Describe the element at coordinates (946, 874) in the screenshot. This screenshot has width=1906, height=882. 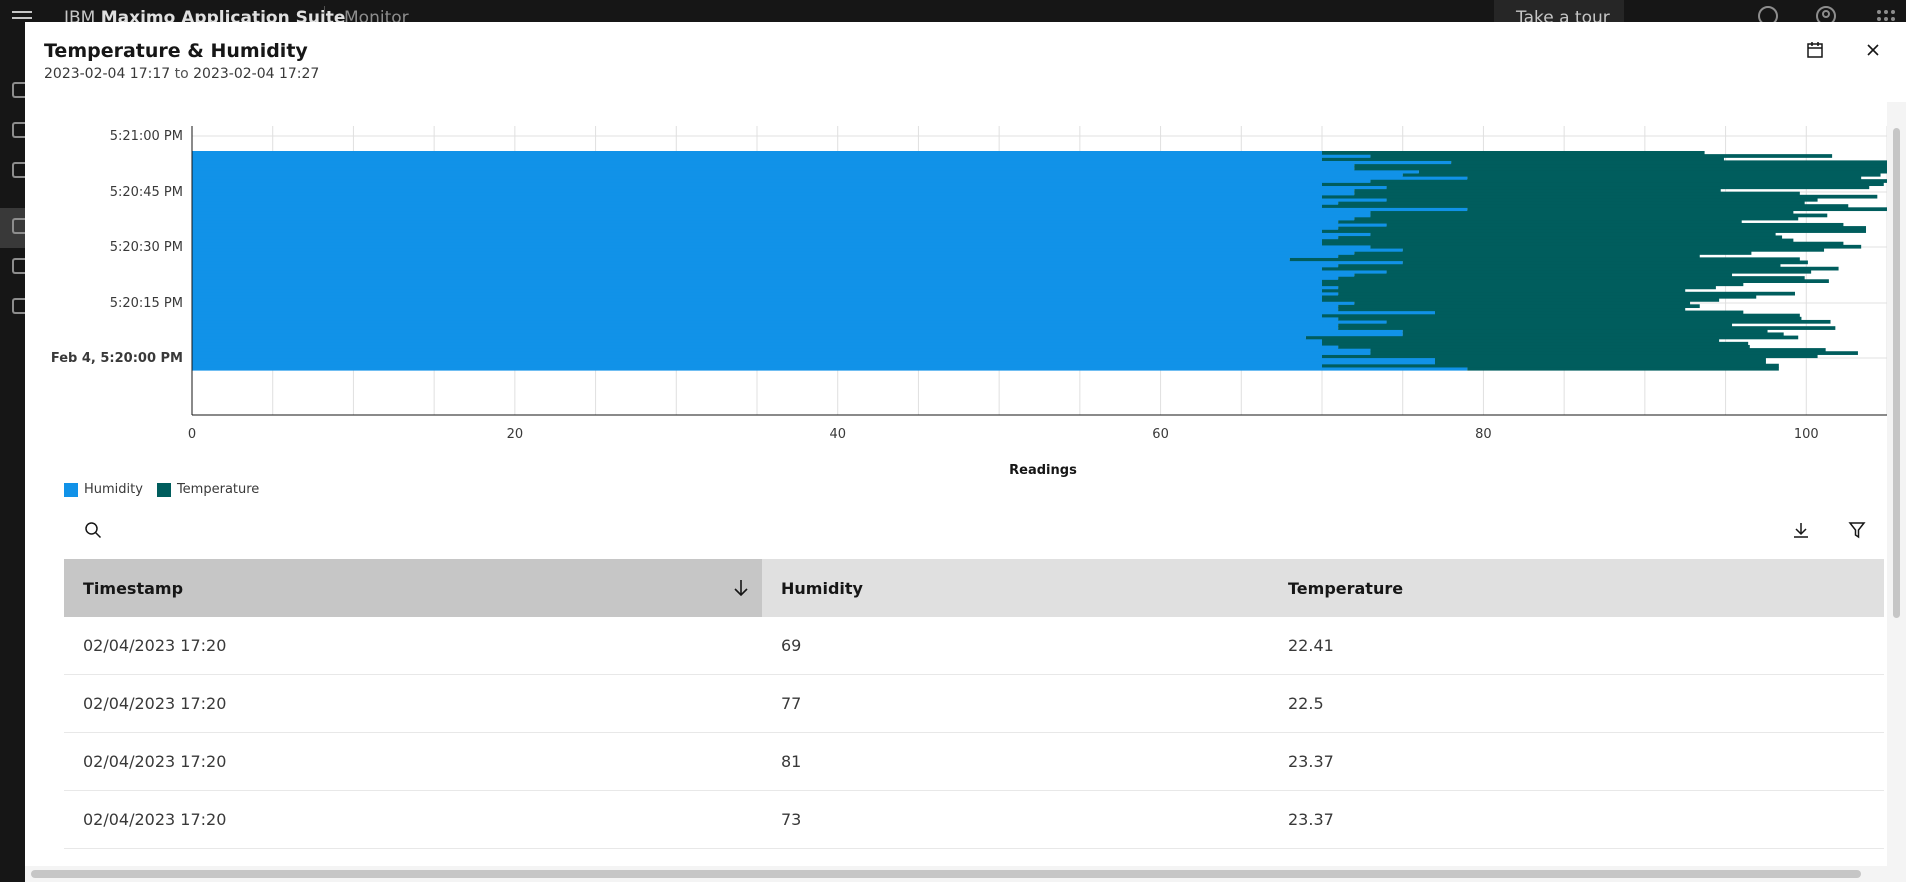
I see `horizontal-scroll-thumb` at that location.